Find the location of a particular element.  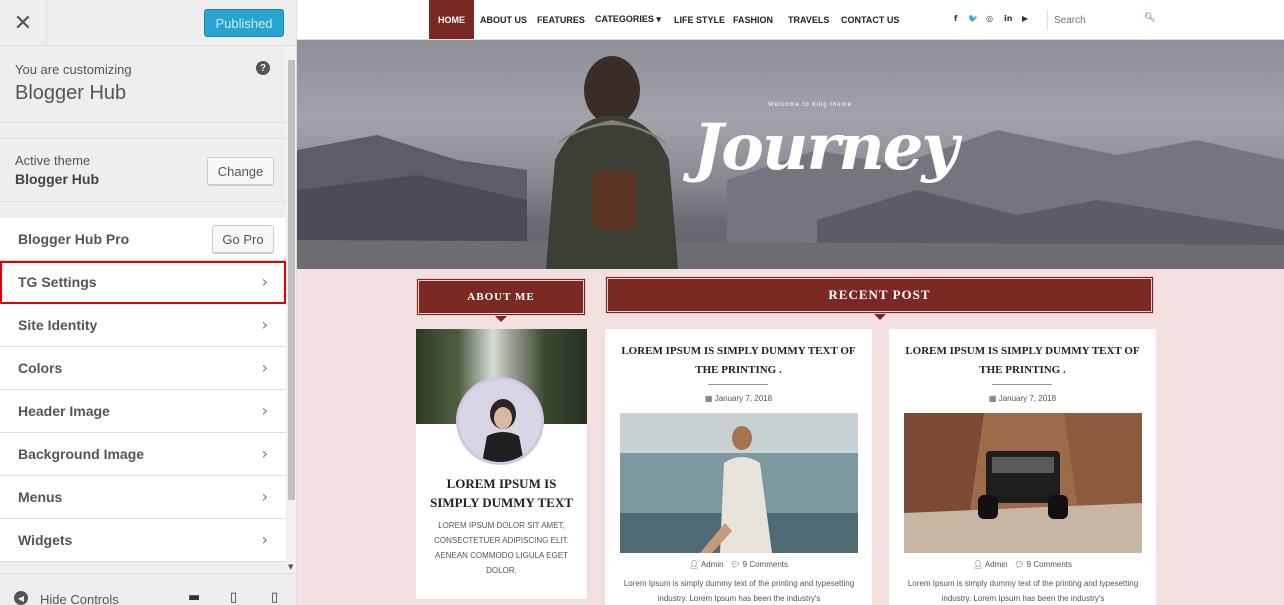

section-menus: Menus › is located at coordinates (143, 497).